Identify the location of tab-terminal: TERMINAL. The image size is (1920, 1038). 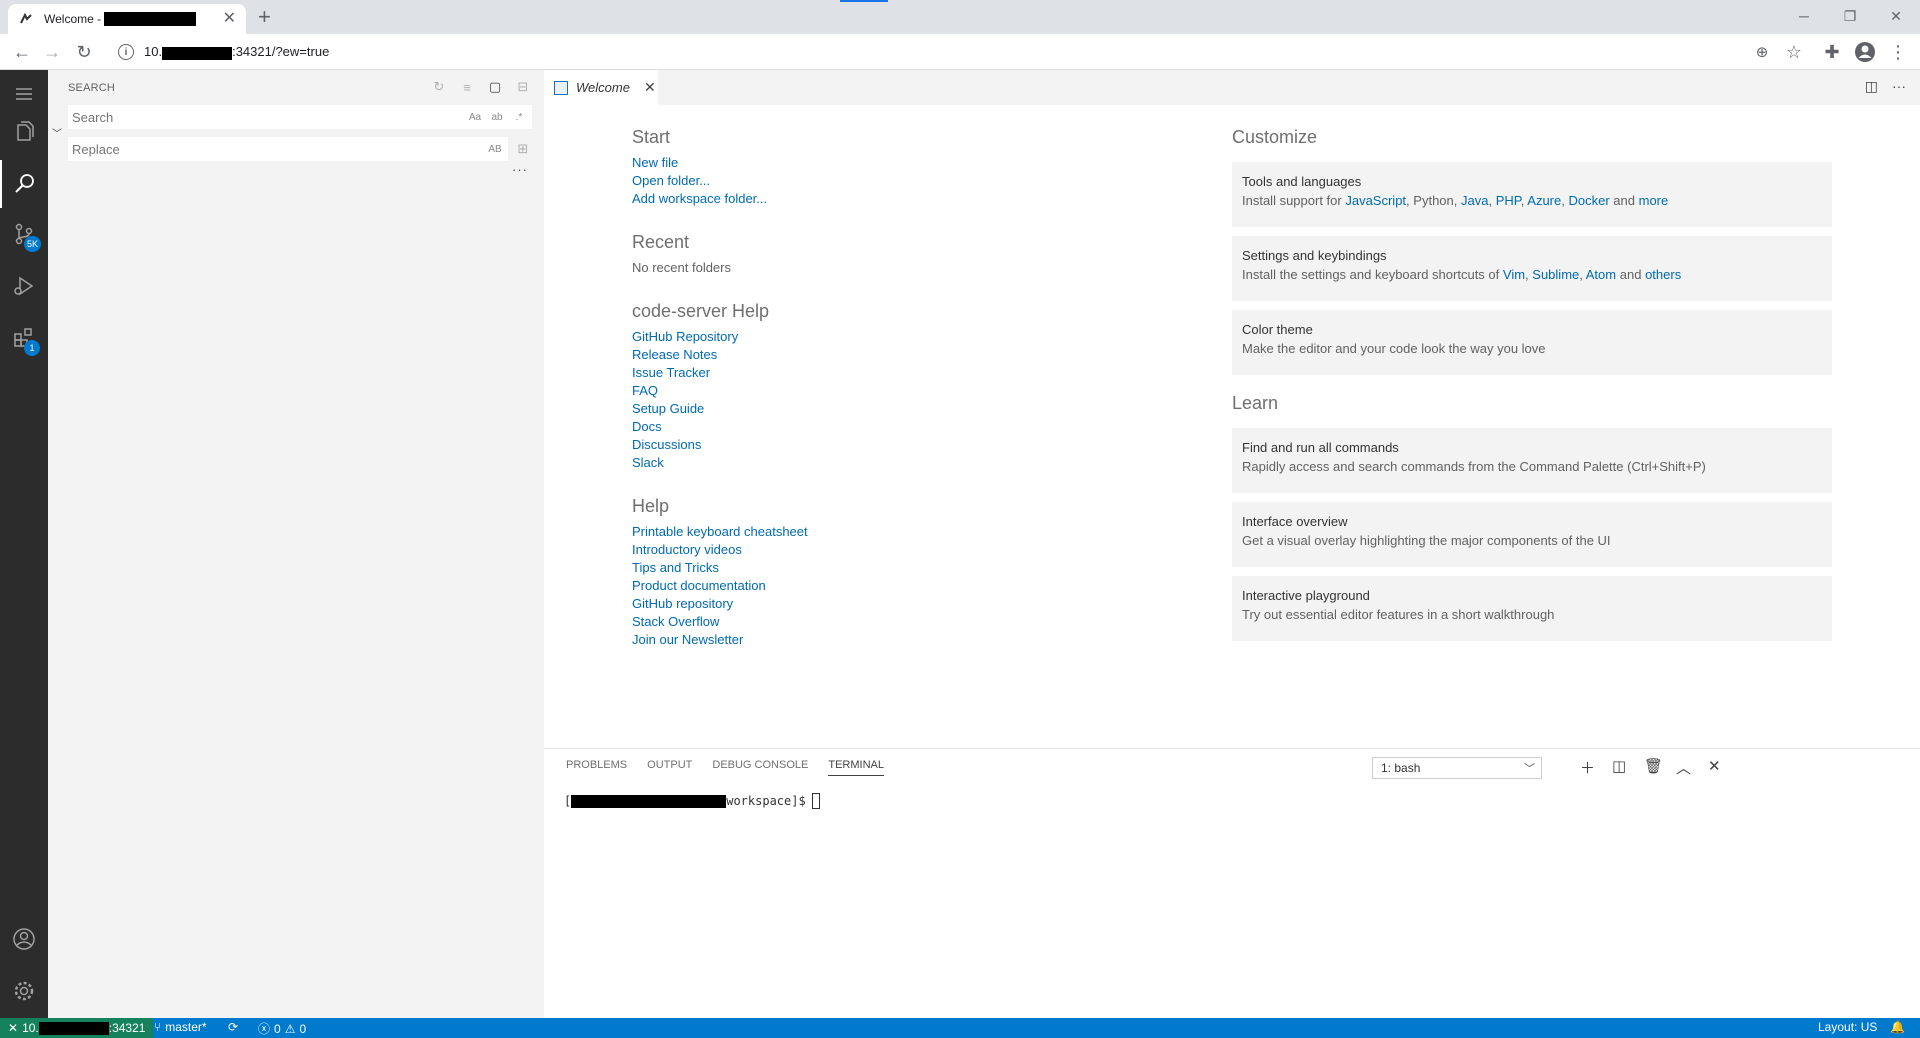
(856, 767).